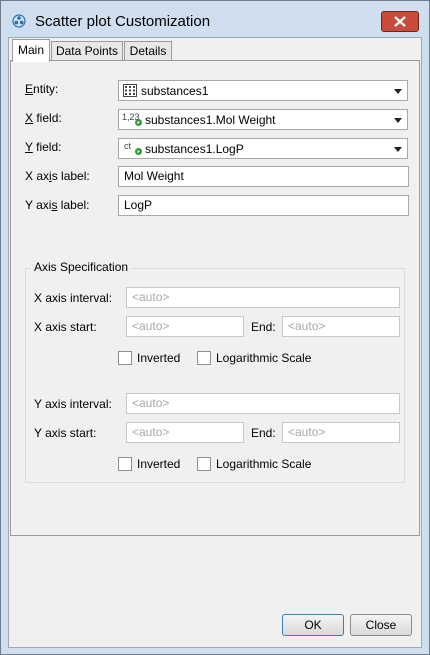 The image size is (430, 655). I want to click on app-icon, so click(19, 21).